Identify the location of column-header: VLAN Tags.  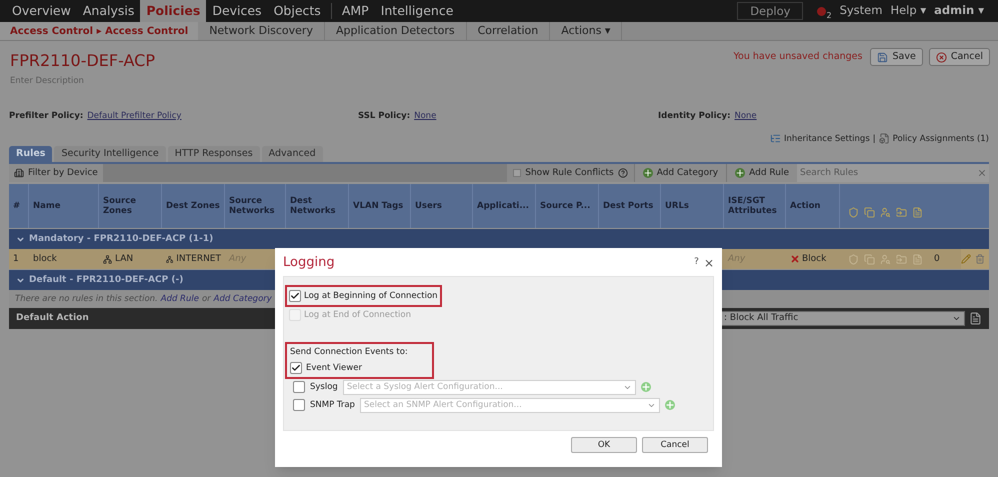
(380, 206).